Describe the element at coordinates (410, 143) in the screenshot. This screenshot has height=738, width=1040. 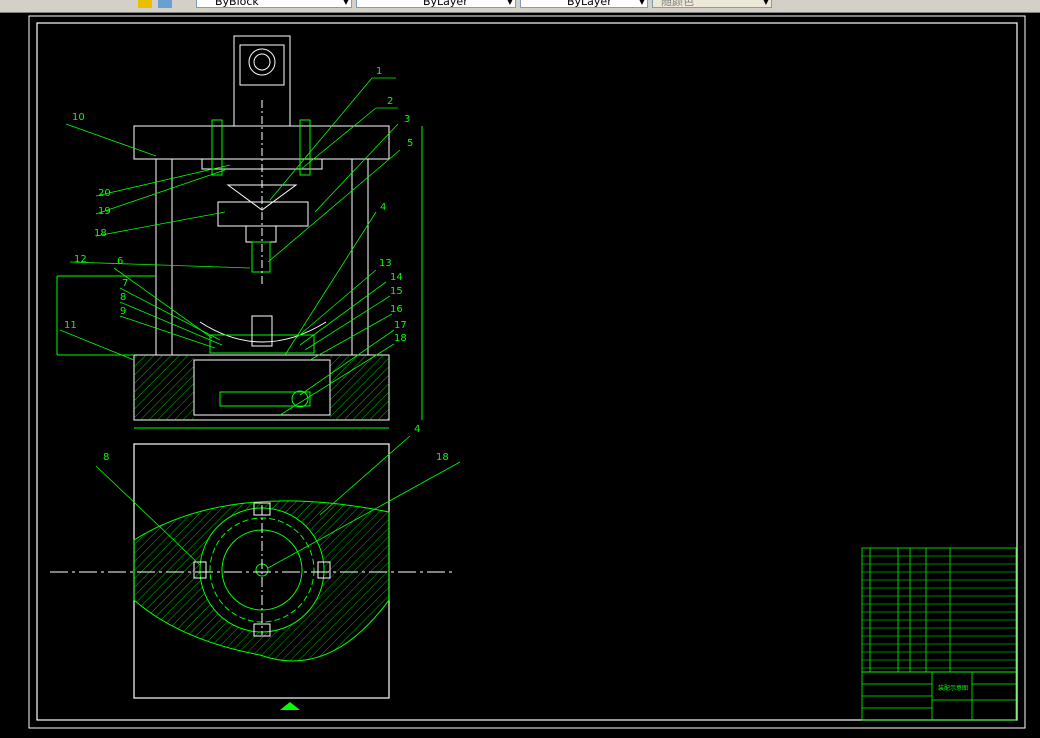
I see `callout-label: 5` at that location.